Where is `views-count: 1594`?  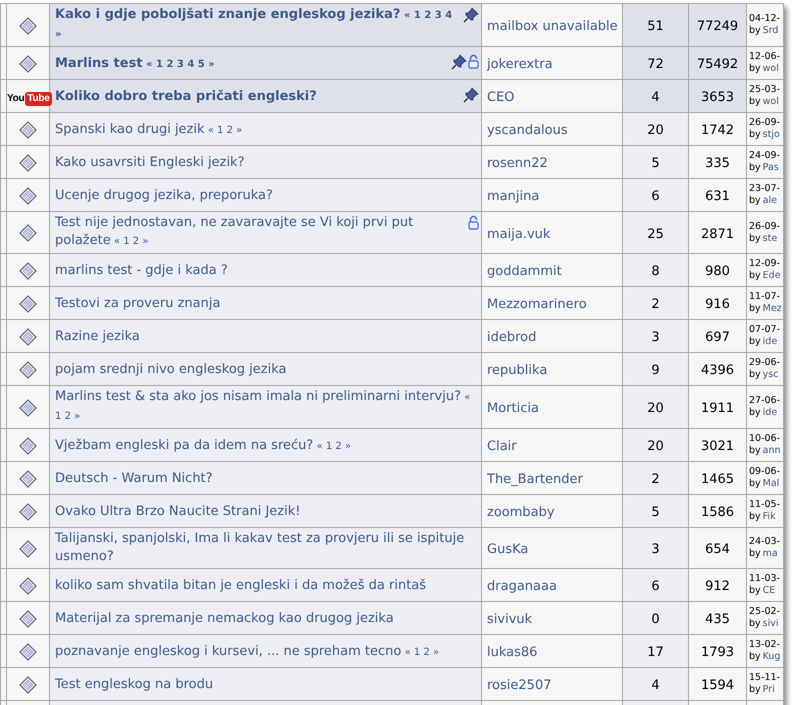 views-count: 1594 is located at coordinates (717, 685).